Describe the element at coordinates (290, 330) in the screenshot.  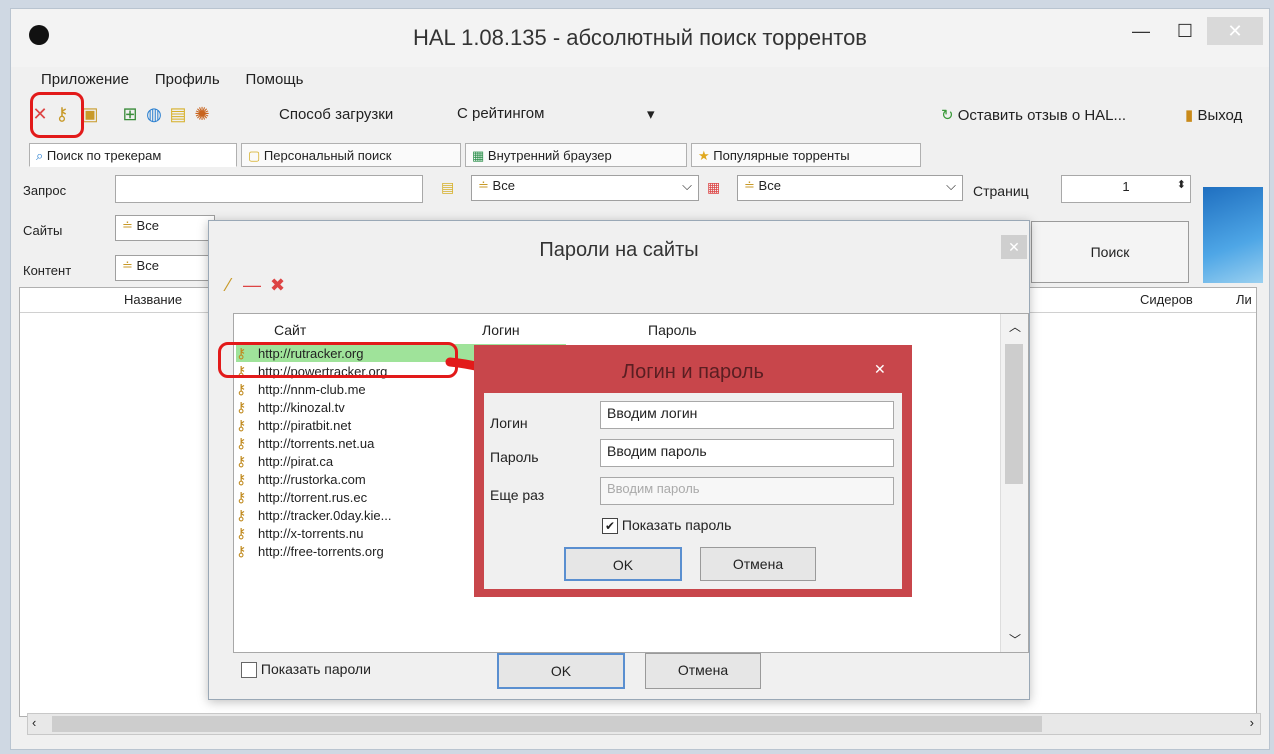
I see `column-header-site: Сайт` at that location.